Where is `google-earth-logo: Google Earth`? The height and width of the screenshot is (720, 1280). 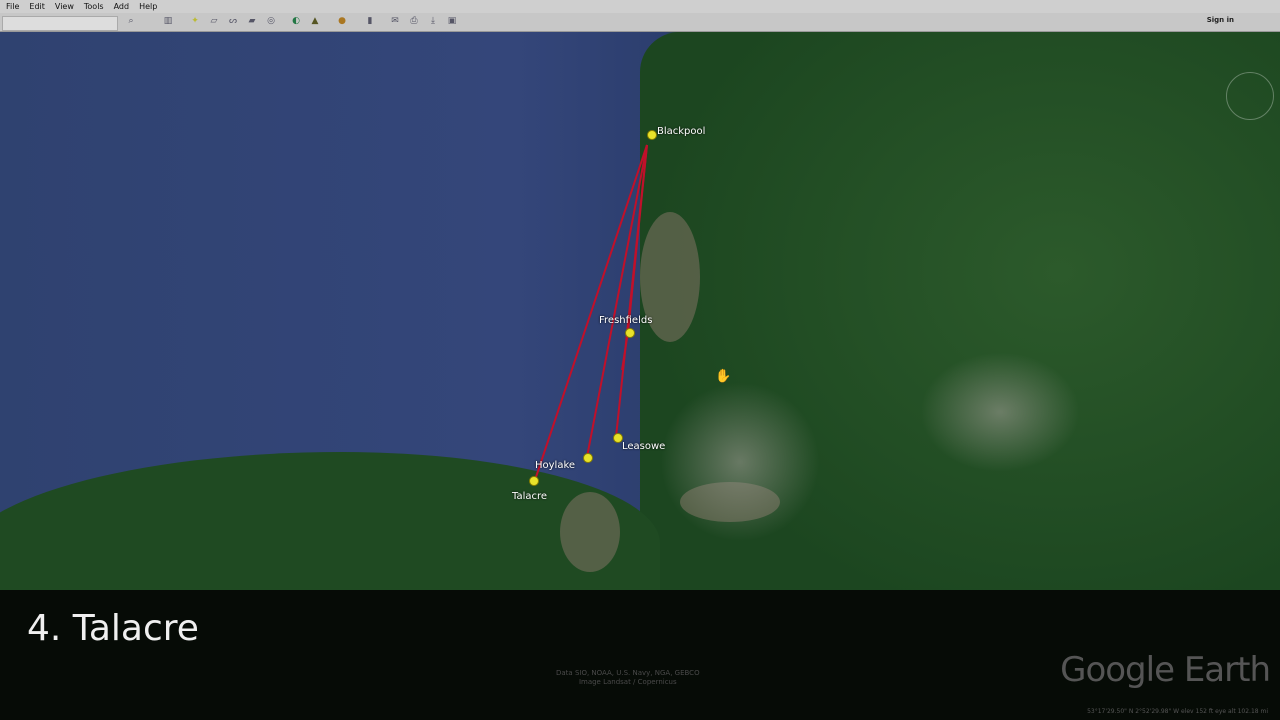 google-earth-logo: Google Earth is located at coordinates (1165, 670).